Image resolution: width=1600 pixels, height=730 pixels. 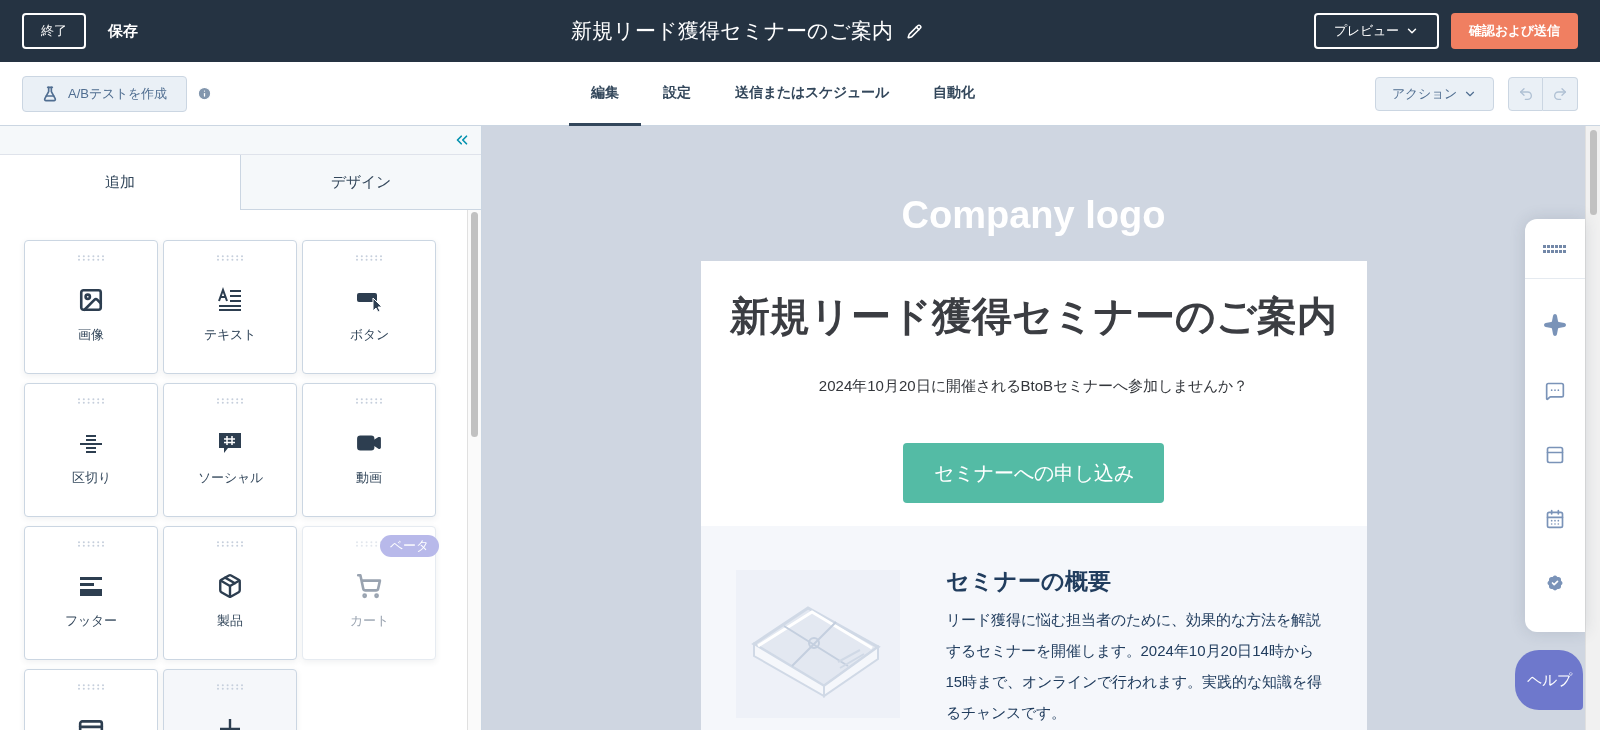 What do you see at coordinates (360, 182) in the screenshot?
I see `panel-tab: デザイン` at bounding box center [360, 182].